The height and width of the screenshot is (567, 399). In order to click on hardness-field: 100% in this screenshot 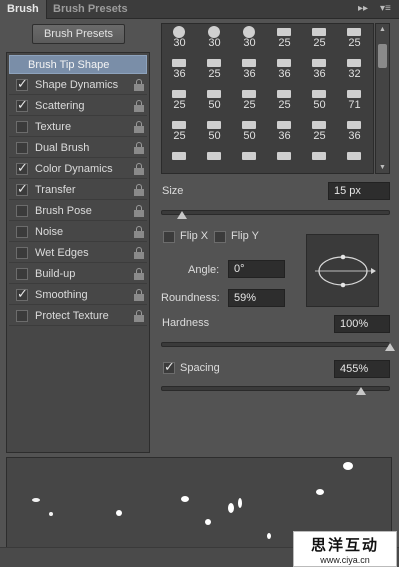, I will do `click(362, 324)`.